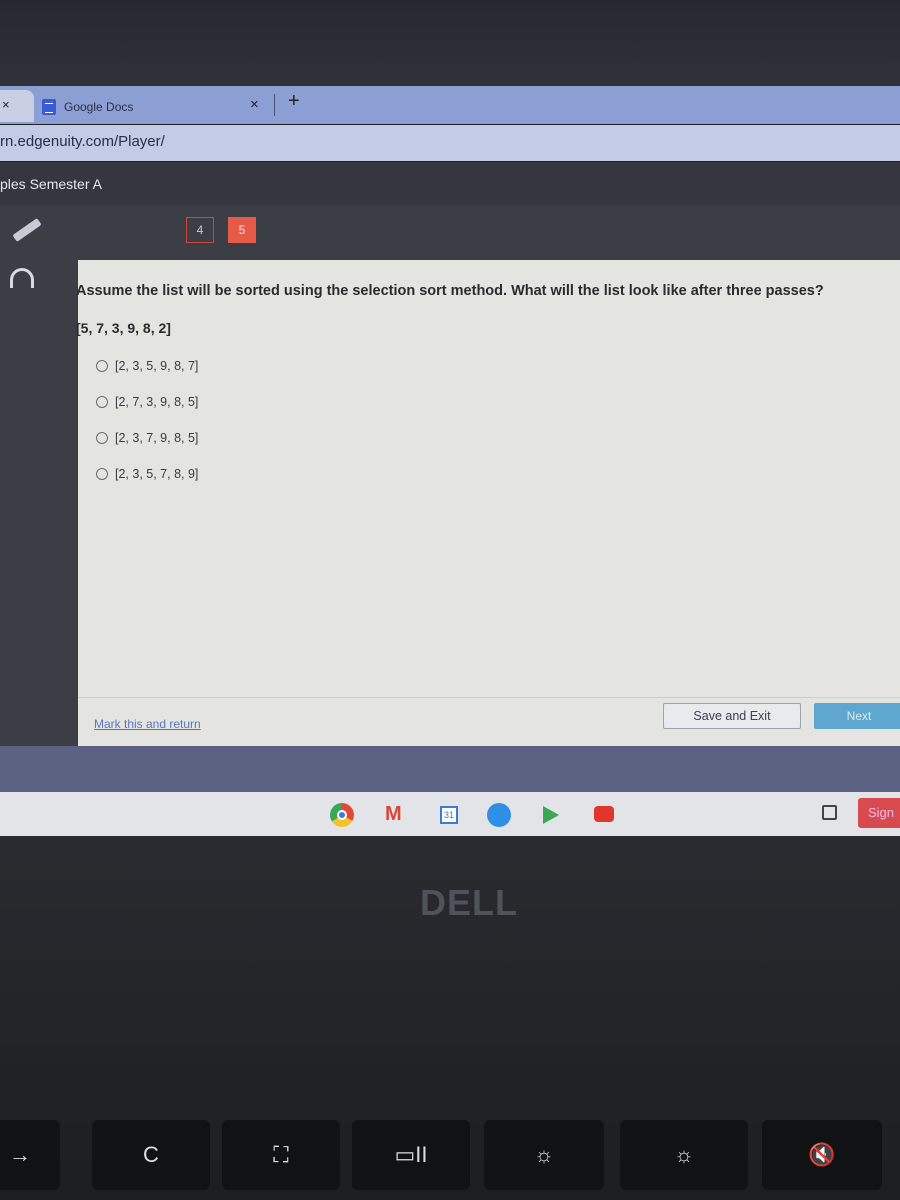 This screenshot has height=1200, width=900. I want to click on question-nav-5: 5, so click(242, 230).